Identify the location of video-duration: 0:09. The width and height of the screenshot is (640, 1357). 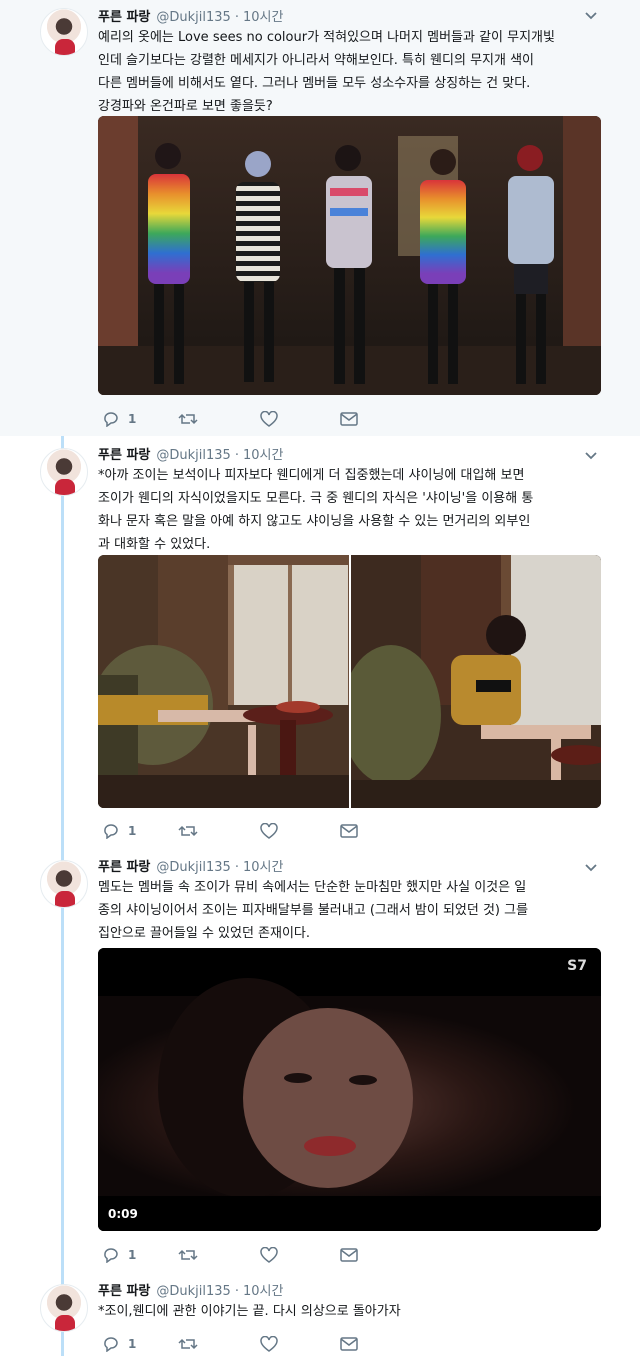
(123, 1214).